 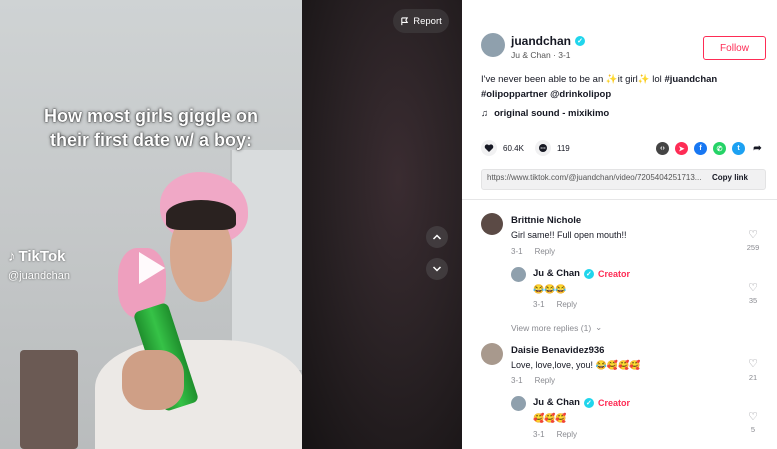 What do you see at coordinates (753, 247) in the screenshot?
I see `comment-like-count: 259` at bounding box center [753, 247].